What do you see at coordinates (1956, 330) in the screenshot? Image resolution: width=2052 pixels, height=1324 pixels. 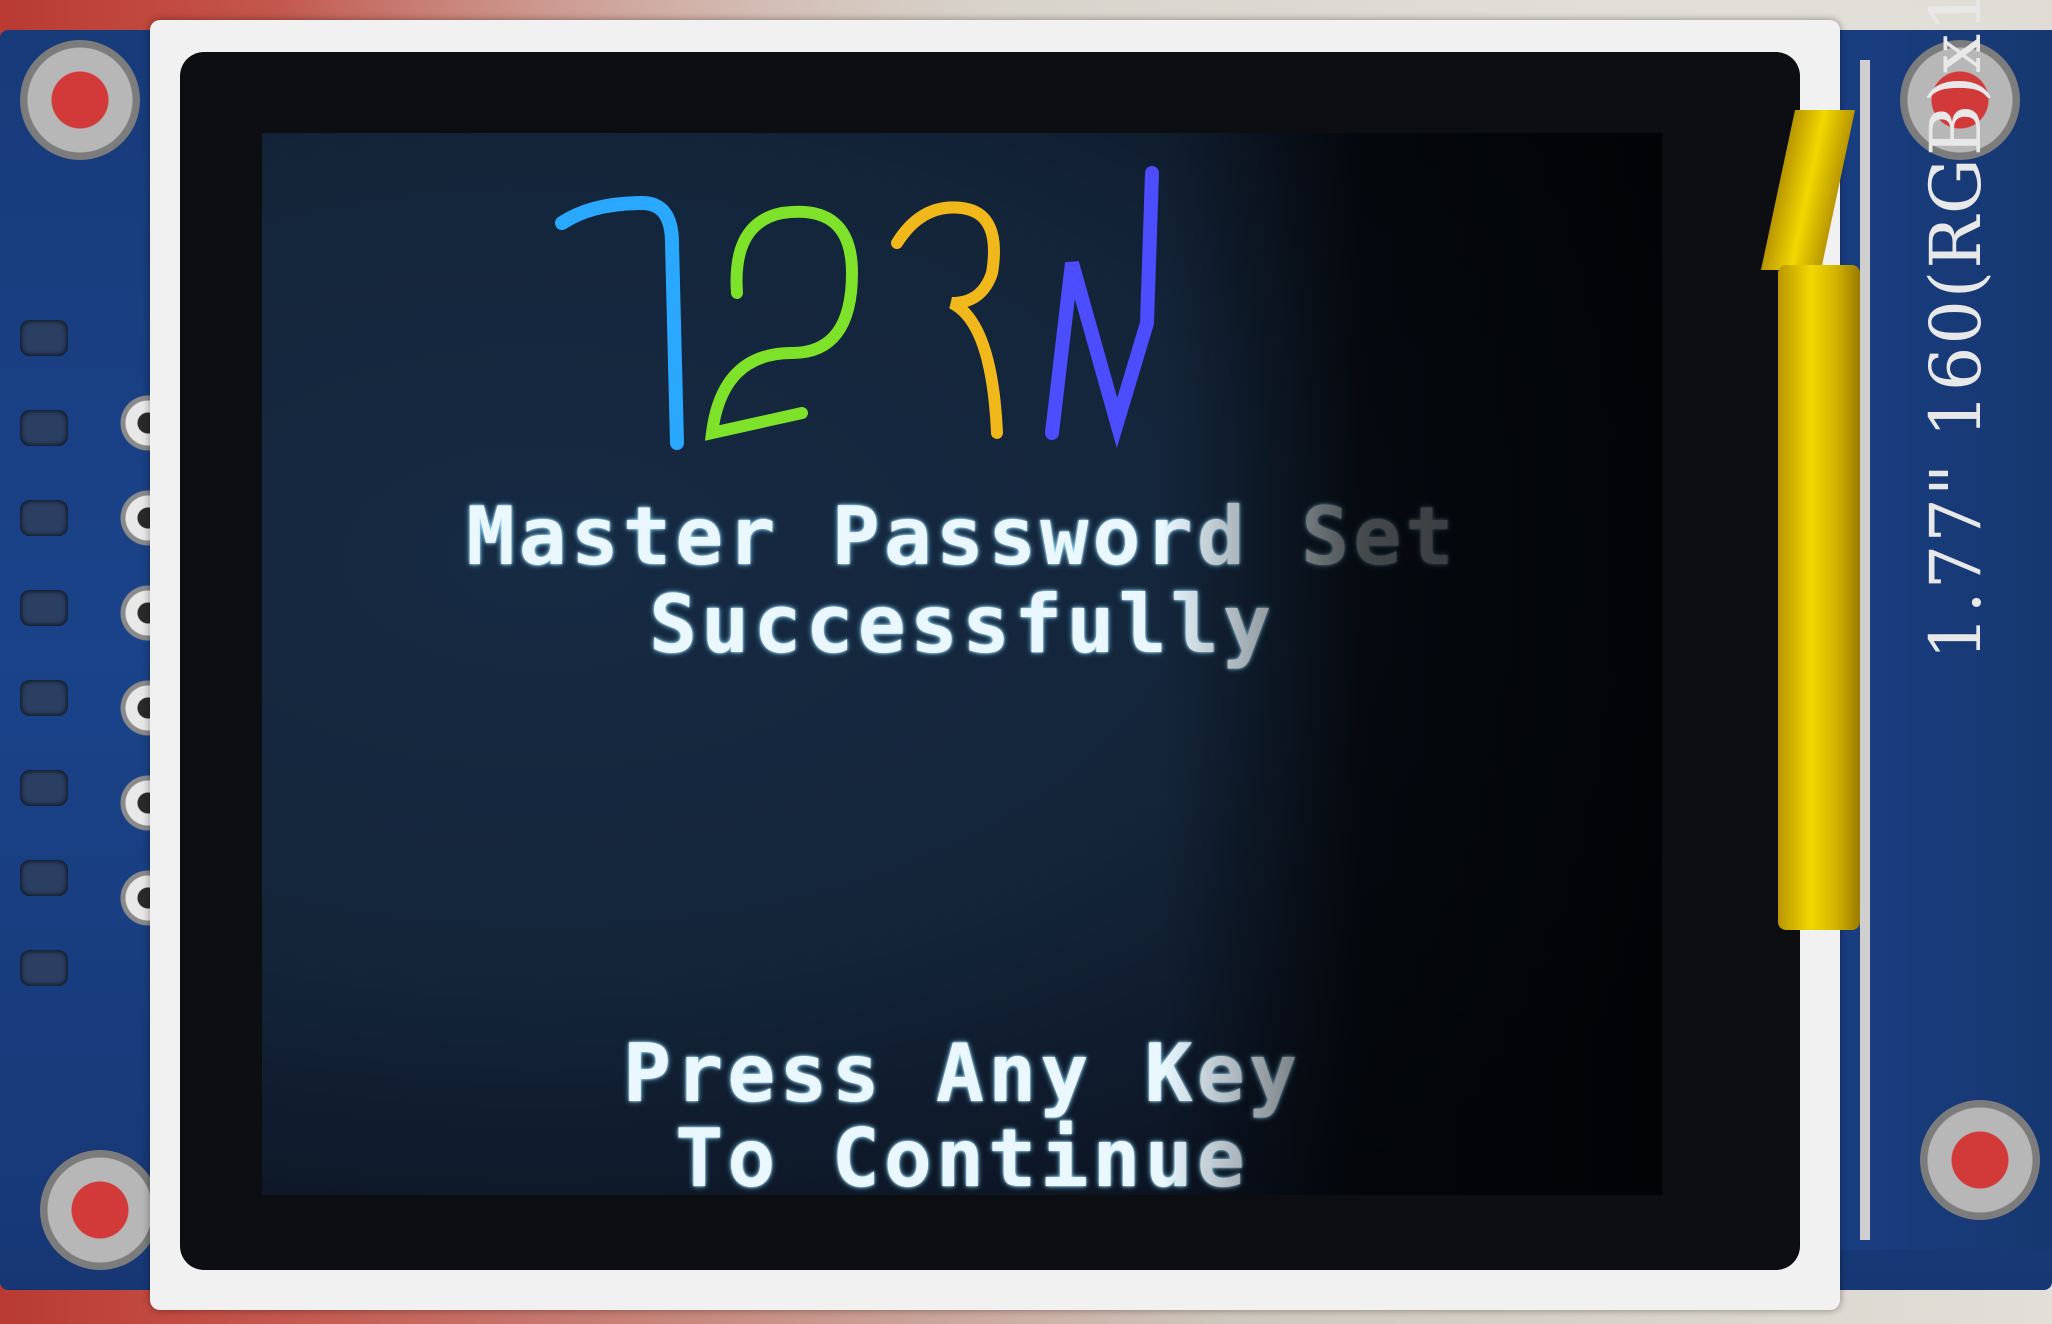 I see `silkscreen-label: 1.77" 160(RGB)x128` at bounding box center [1956, 330].